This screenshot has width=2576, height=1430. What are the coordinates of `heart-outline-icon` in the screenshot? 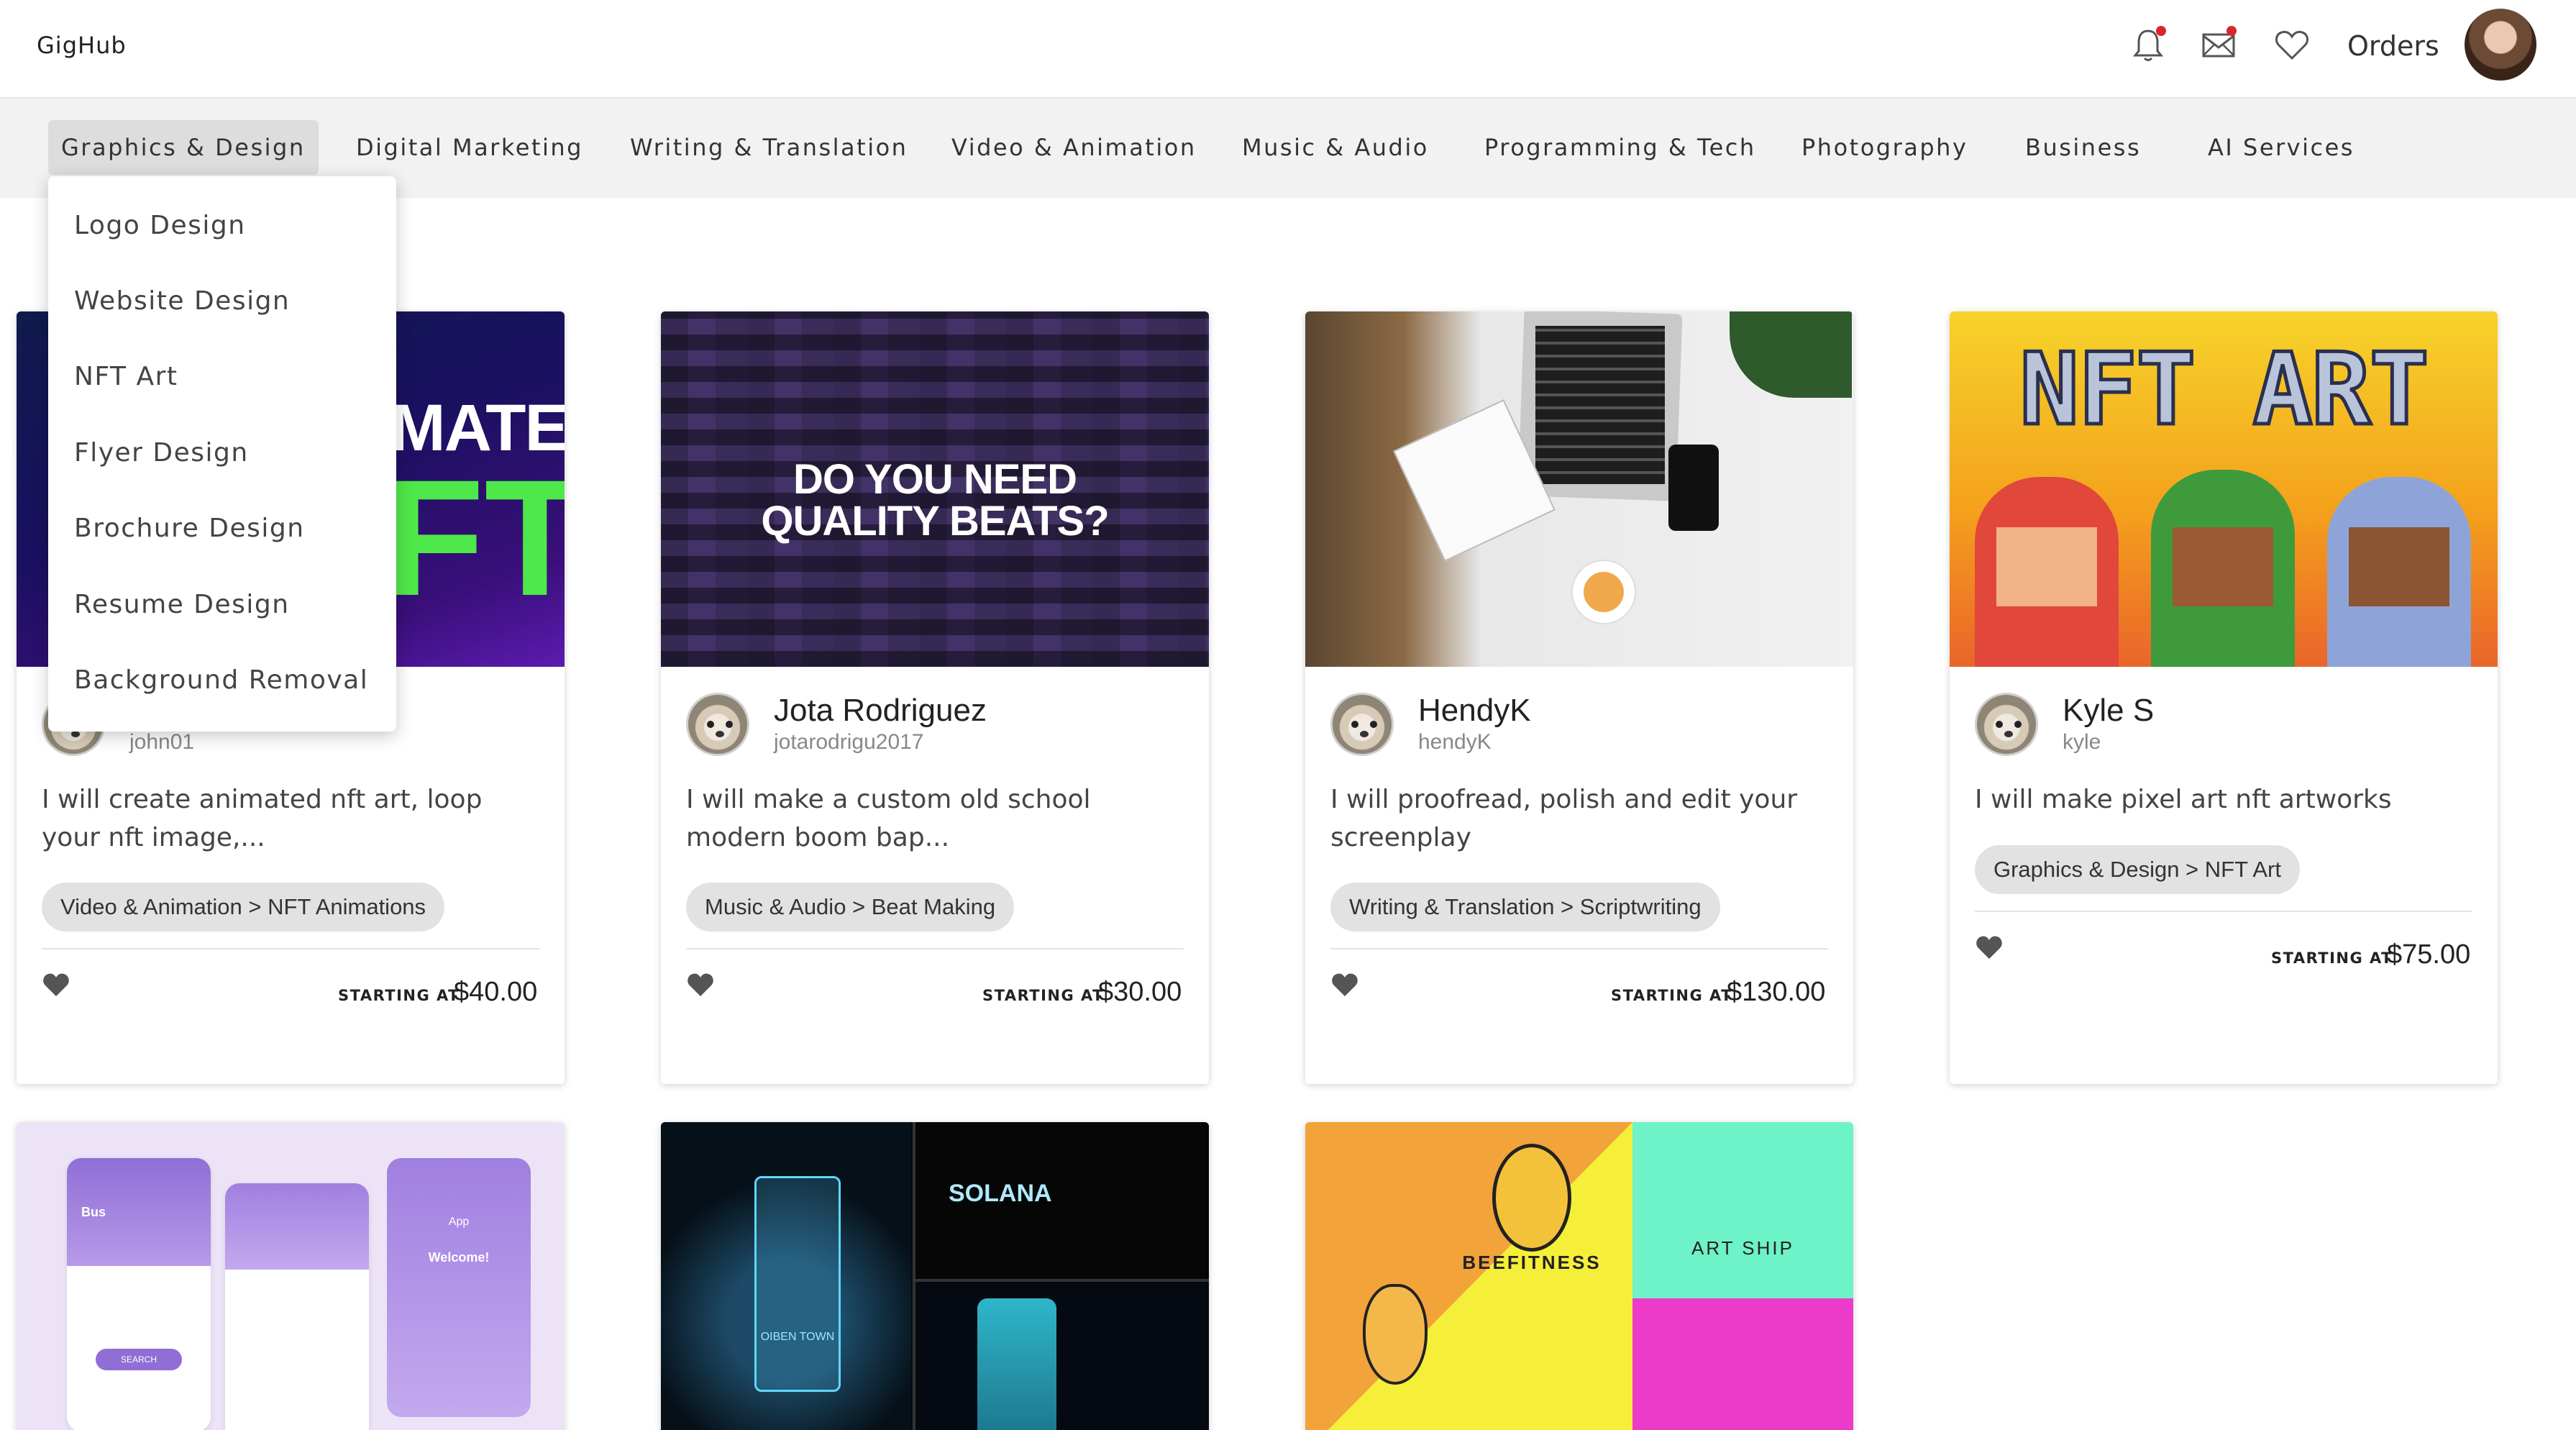 It's located at (2291, 45).